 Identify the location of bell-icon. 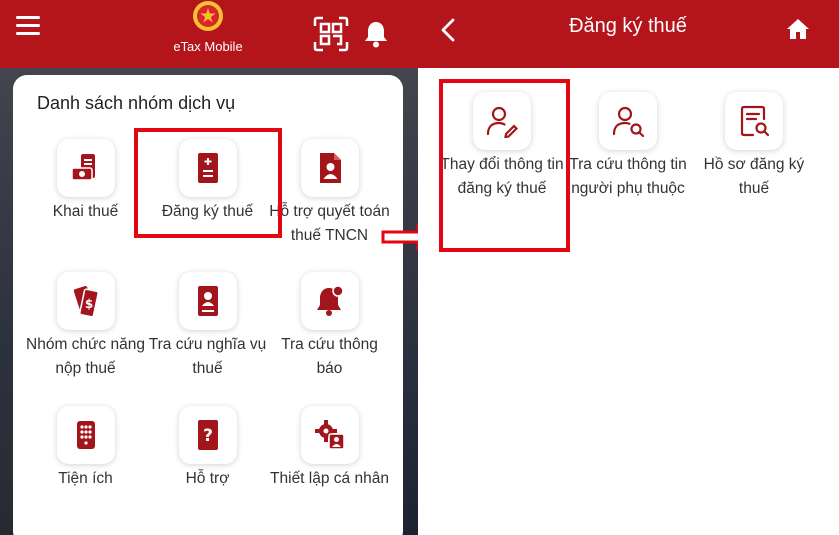
(376, 34).